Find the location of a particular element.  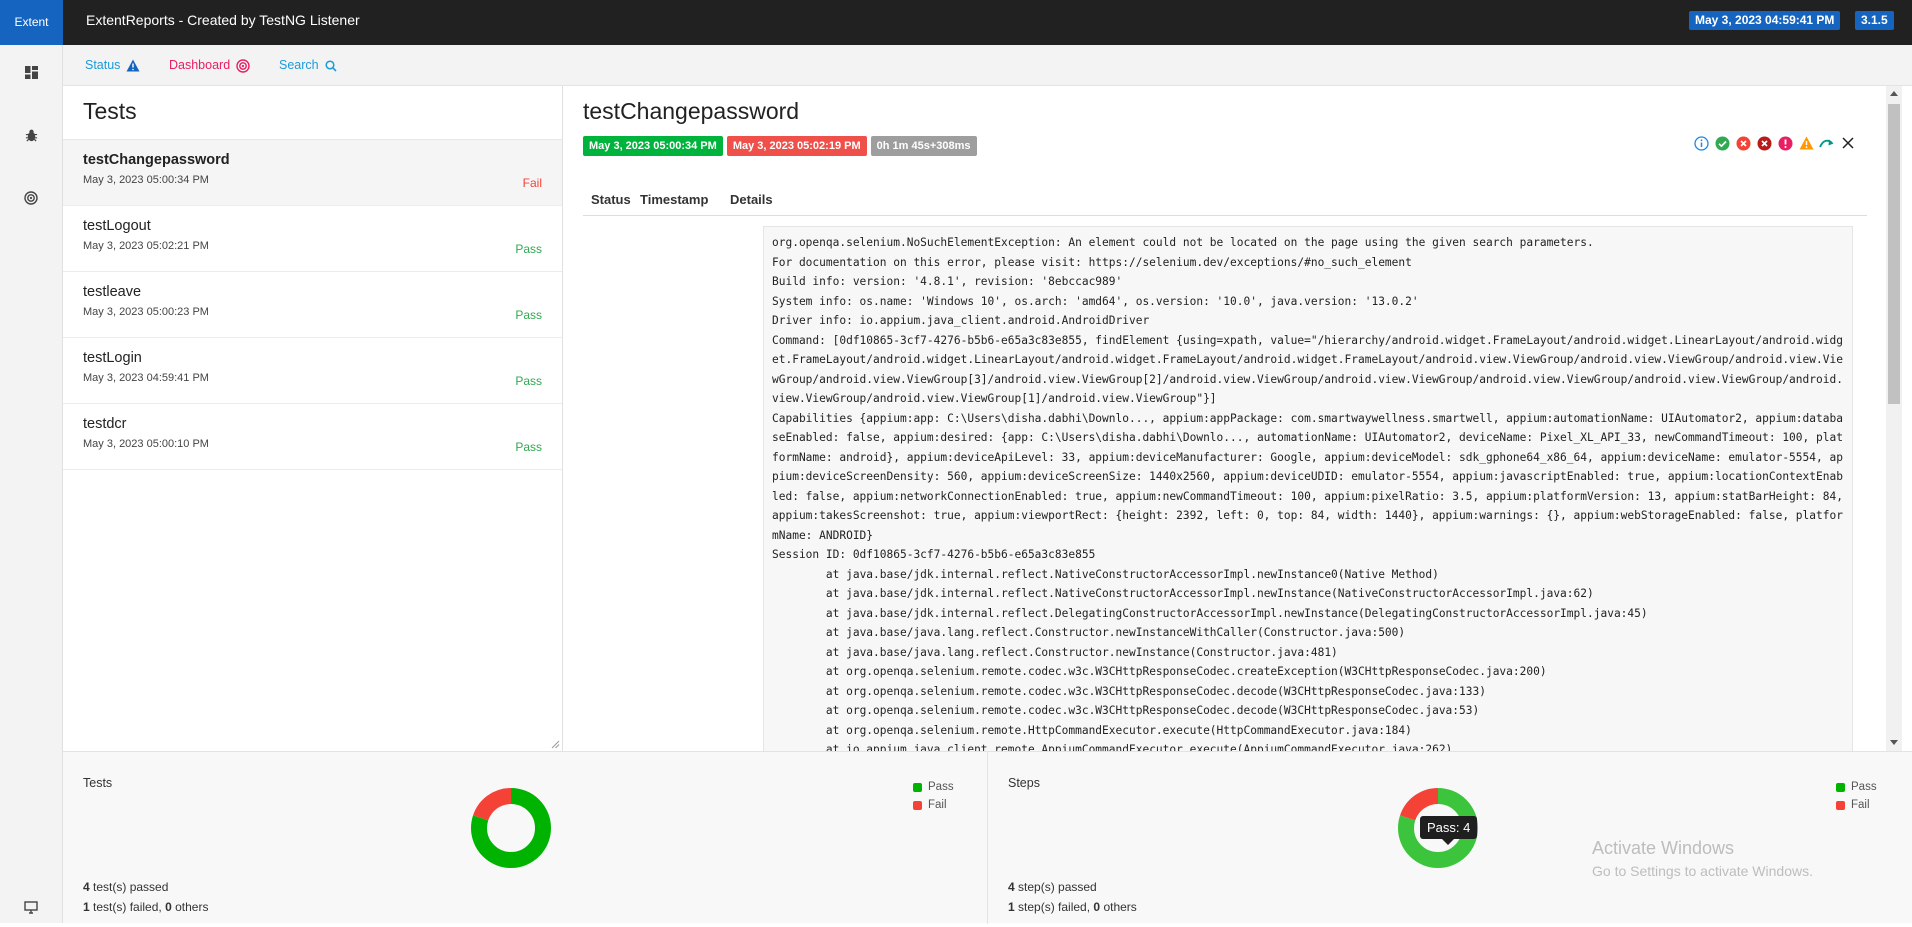

error-icon is located at coordinates (1785, 143).